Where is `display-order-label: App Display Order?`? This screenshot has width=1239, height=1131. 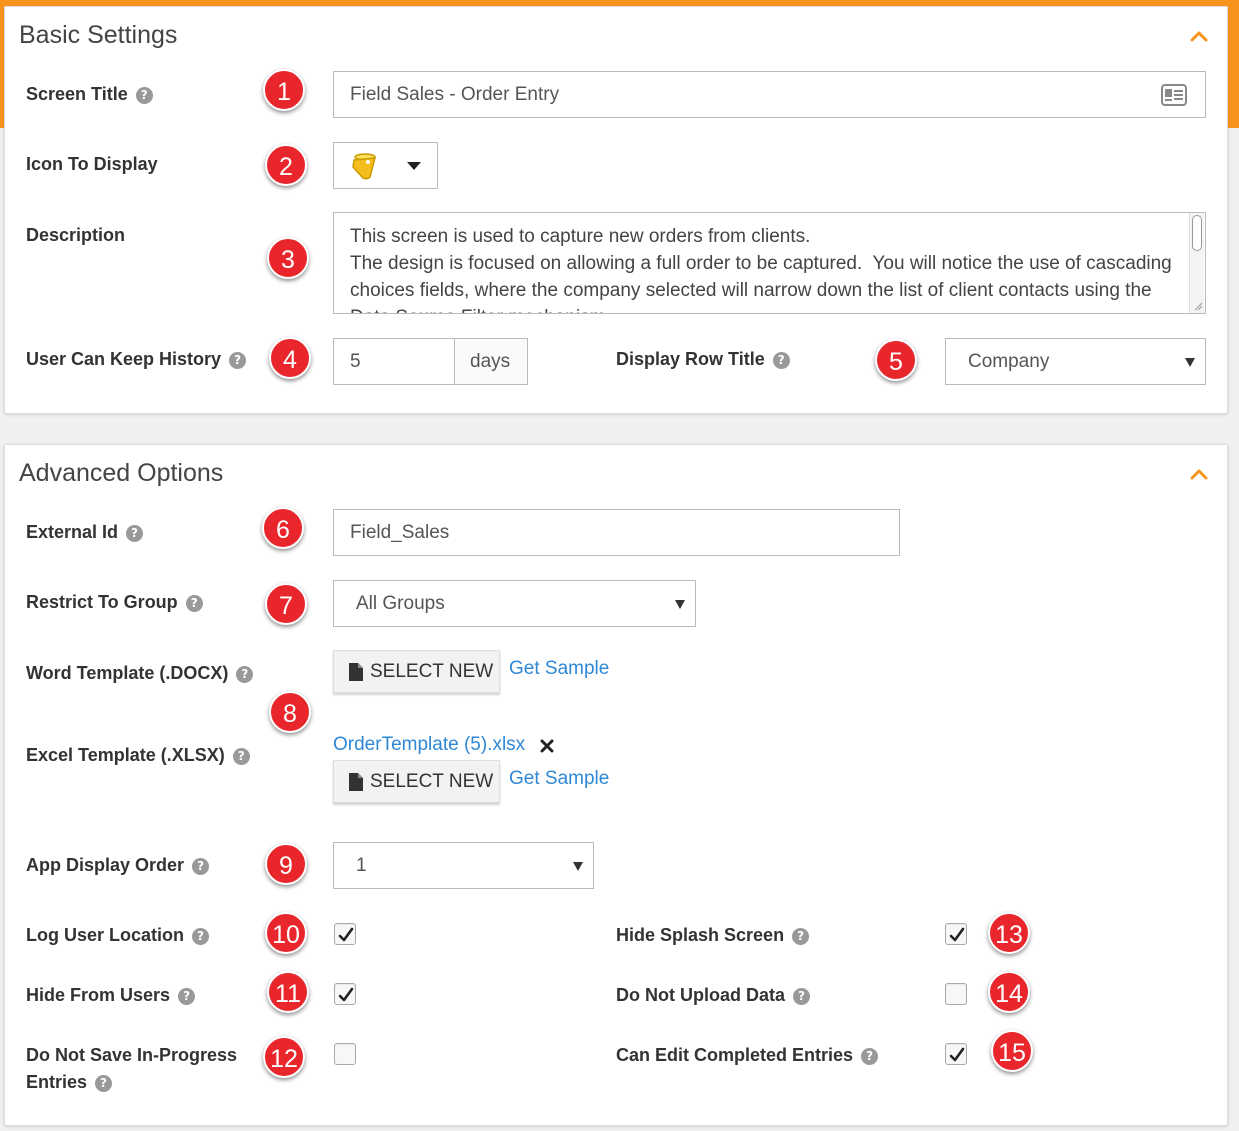
display-order-label: App Display Order? is located at coordinates (118, 865).